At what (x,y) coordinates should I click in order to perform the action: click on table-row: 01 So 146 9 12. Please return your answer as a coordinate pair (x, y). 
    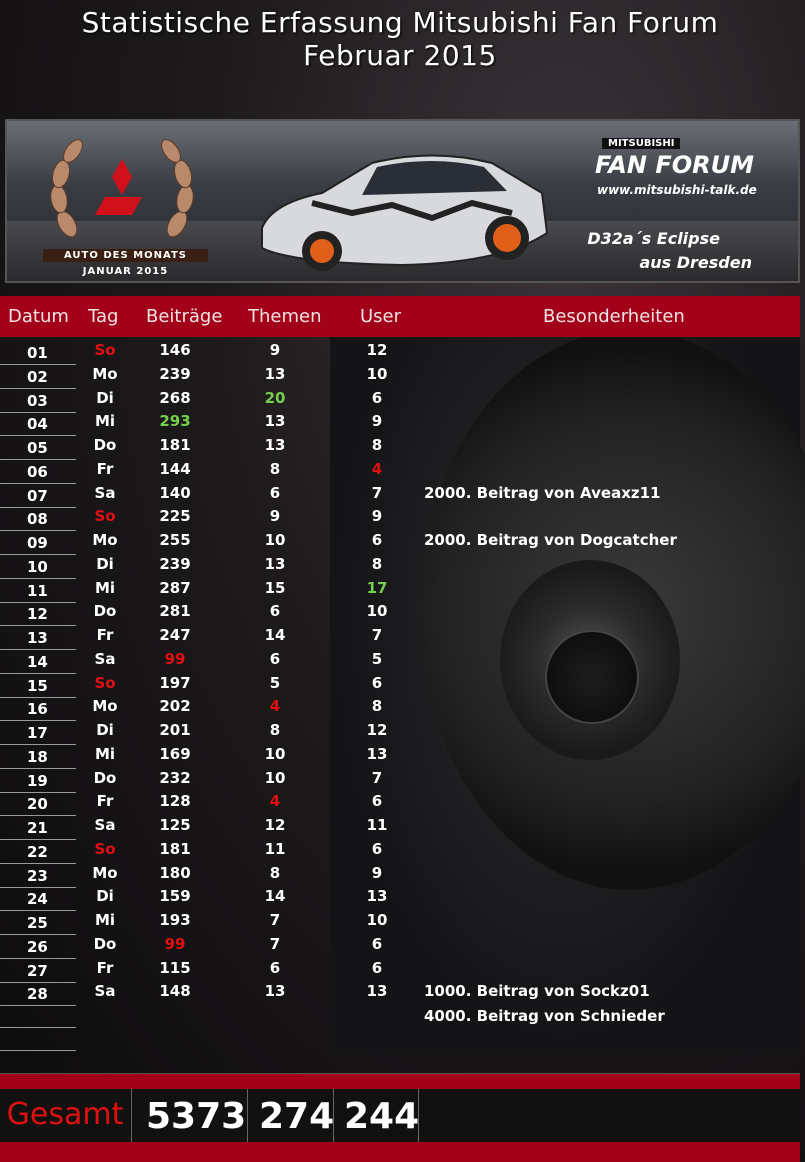
    Looking at the image, I should click on (400, 351).